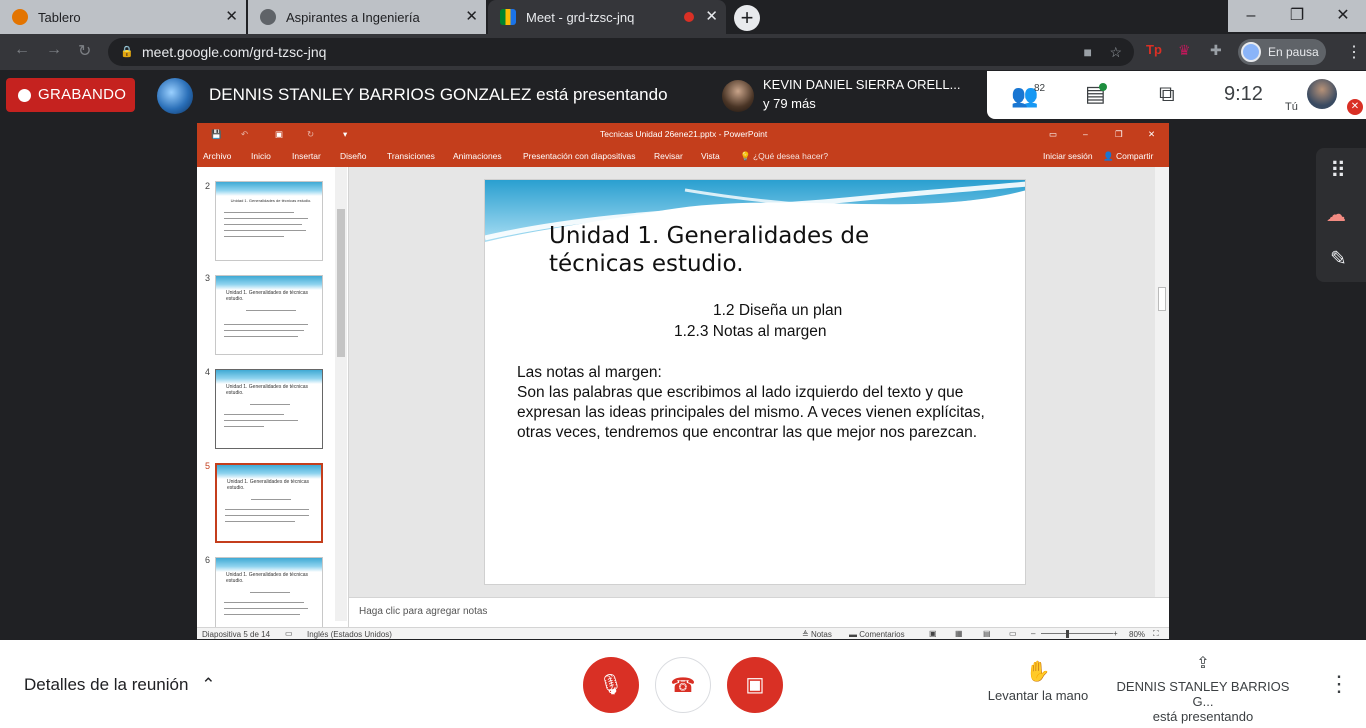  Describe the element at coordinates (1156, 634) in the screenshot. I see `fit-slide-icon: ⛶` at that location.